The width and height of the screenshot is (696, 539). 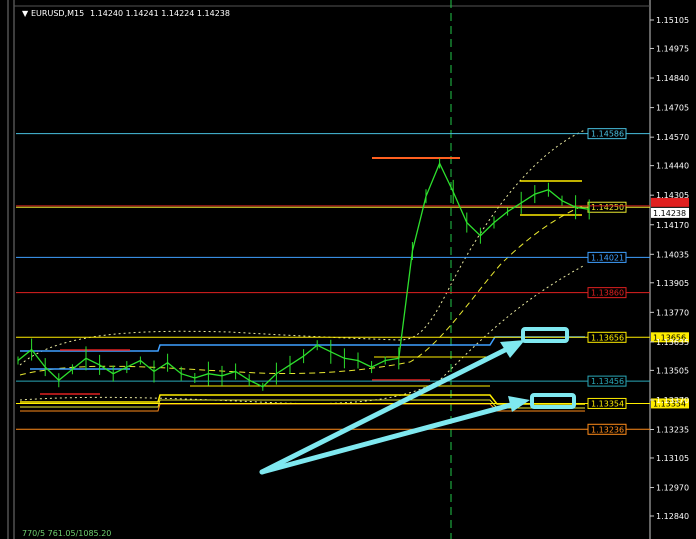 What do you see at coordinates (672, 195) in the screenshot?
I see `y-tick-label: 1.14305` at bounding box center [672, 195].